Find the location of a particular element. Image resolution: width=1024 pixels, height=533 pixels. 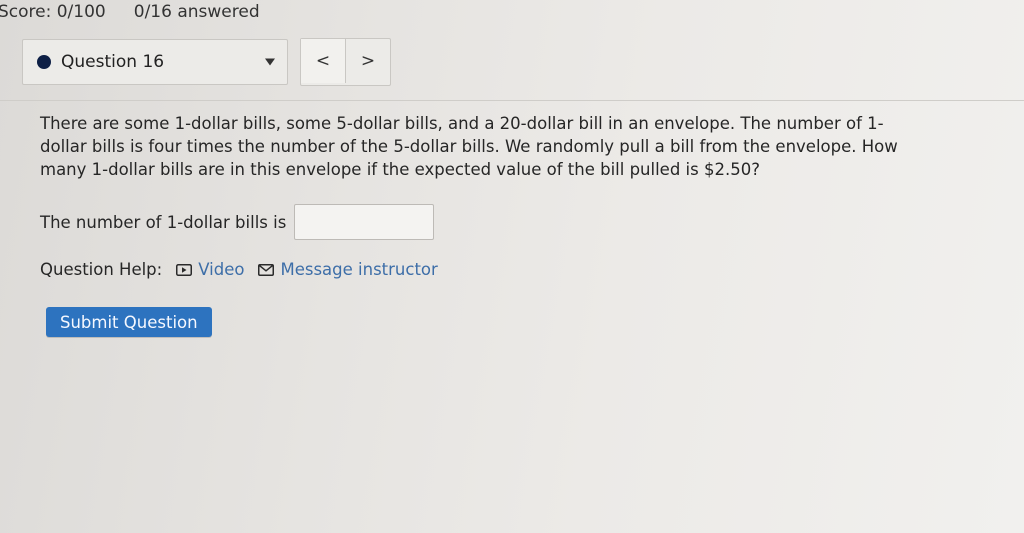

message-link-label: Message instructor is located at coordinates (359, 269).